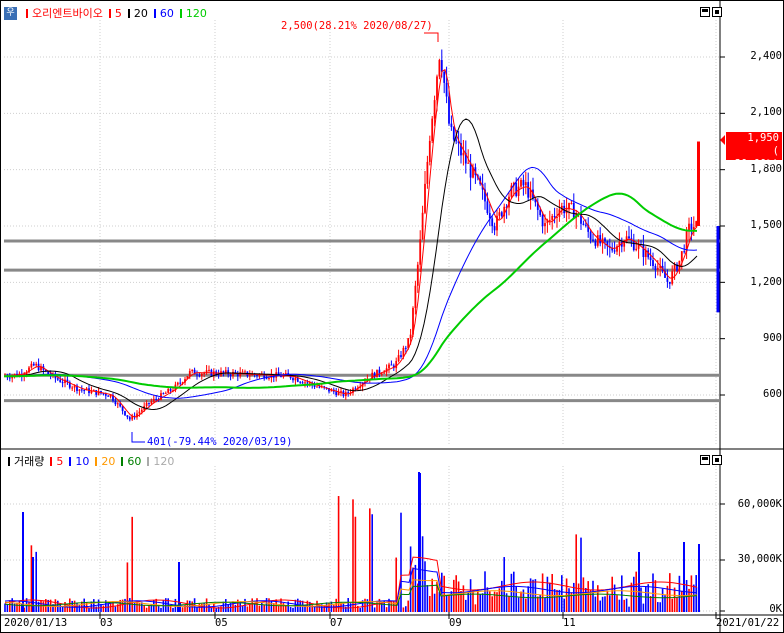 The width and height of the screenshot is (784, 633). I want to click on volume-axis-label: 60,000K, so click(759, 504).